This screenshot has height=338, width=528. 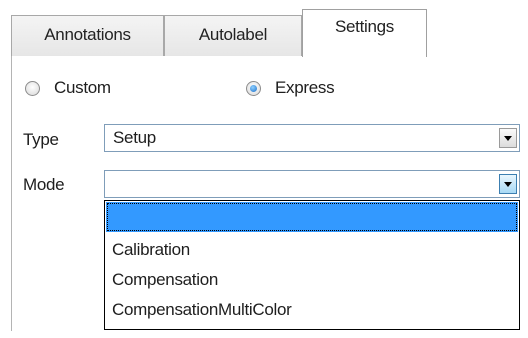 I want to click on mode-dropdown-button, so click(x=508, y=184).